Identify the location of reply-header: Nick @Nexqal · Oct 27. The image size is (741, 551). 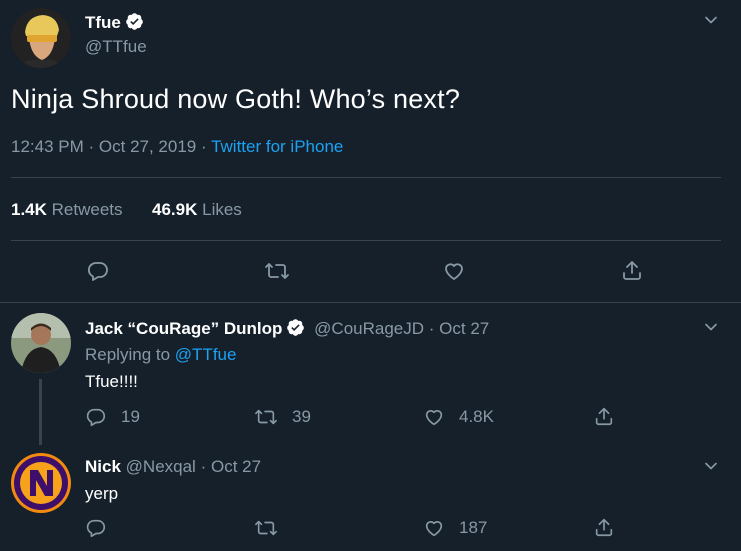
(173, 467).